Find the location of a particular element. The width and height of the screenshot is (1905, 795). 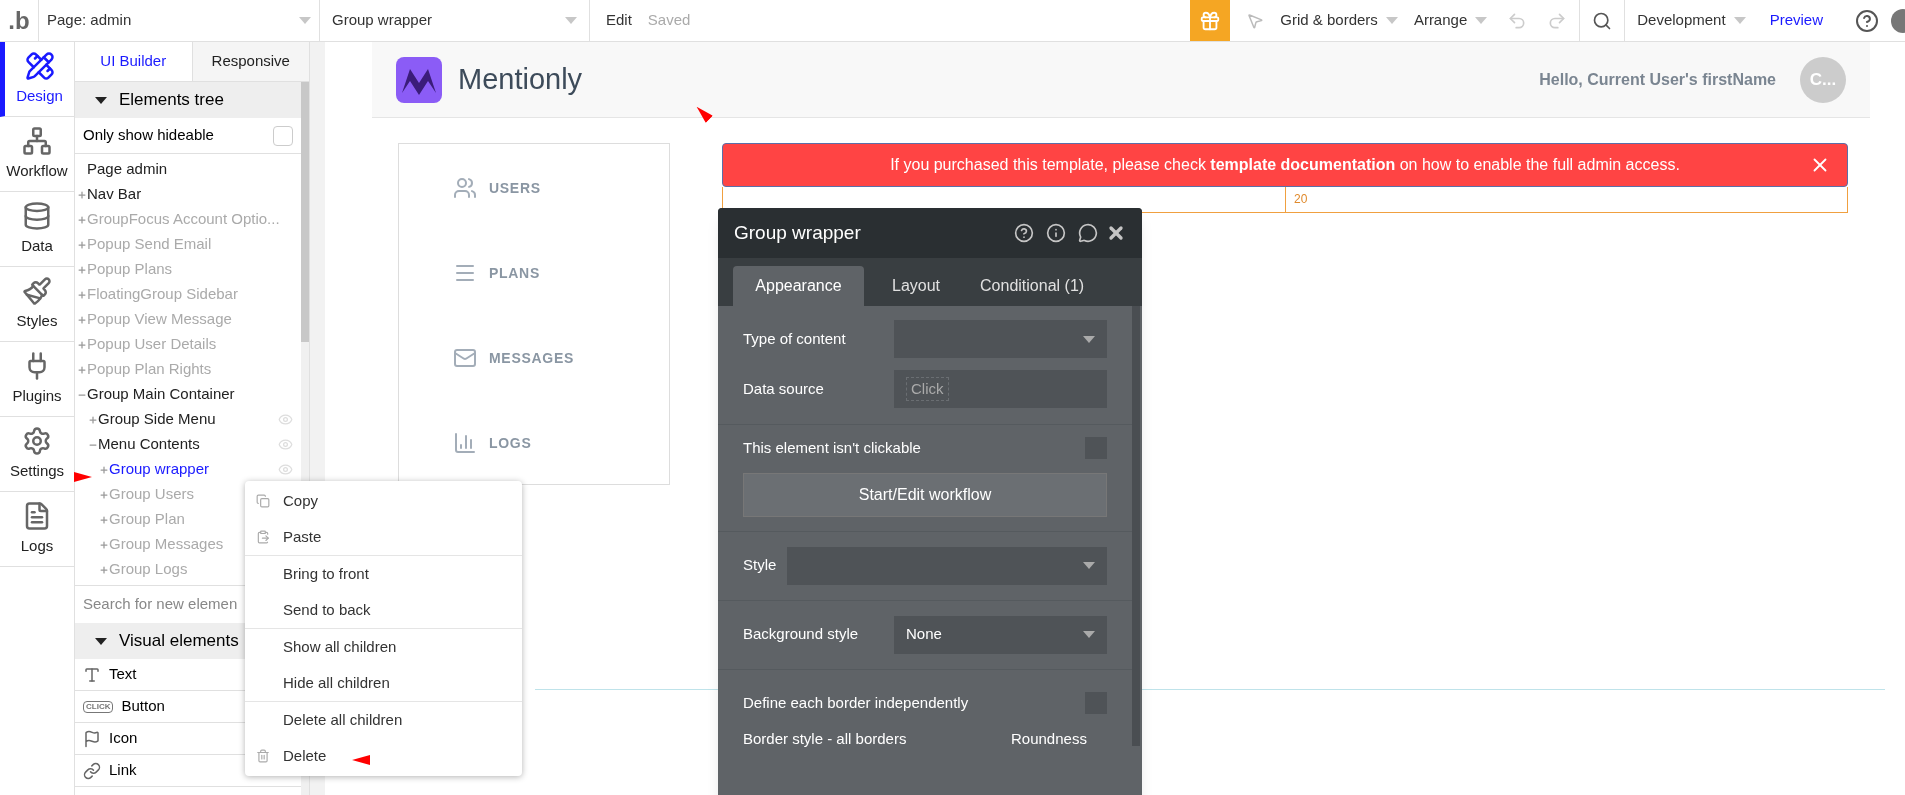

option-label: Only show hideable is located at coordinates (148, 135).